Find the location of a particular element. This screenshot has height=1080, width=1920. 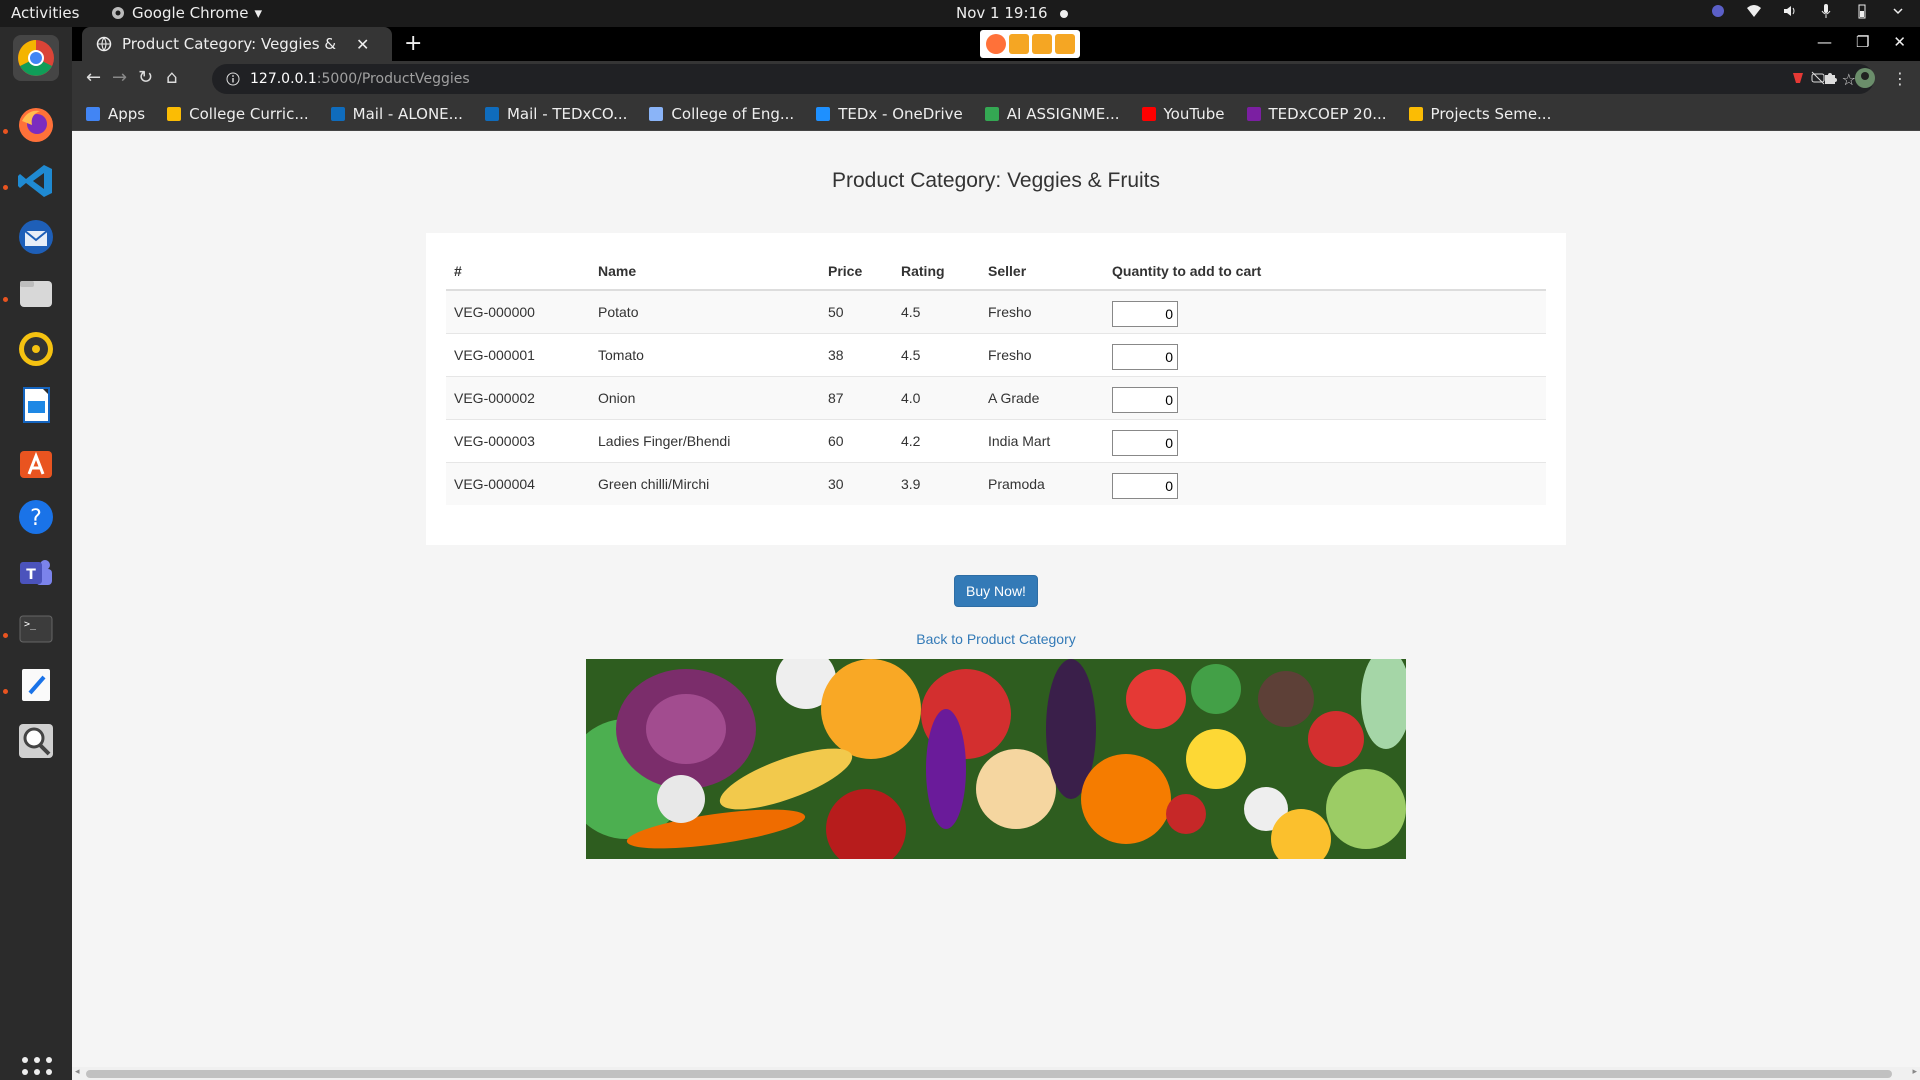

address-bar: 127.0.0.1:5000/ProductVeggies ☆ is located at coordinates (1043, 79).